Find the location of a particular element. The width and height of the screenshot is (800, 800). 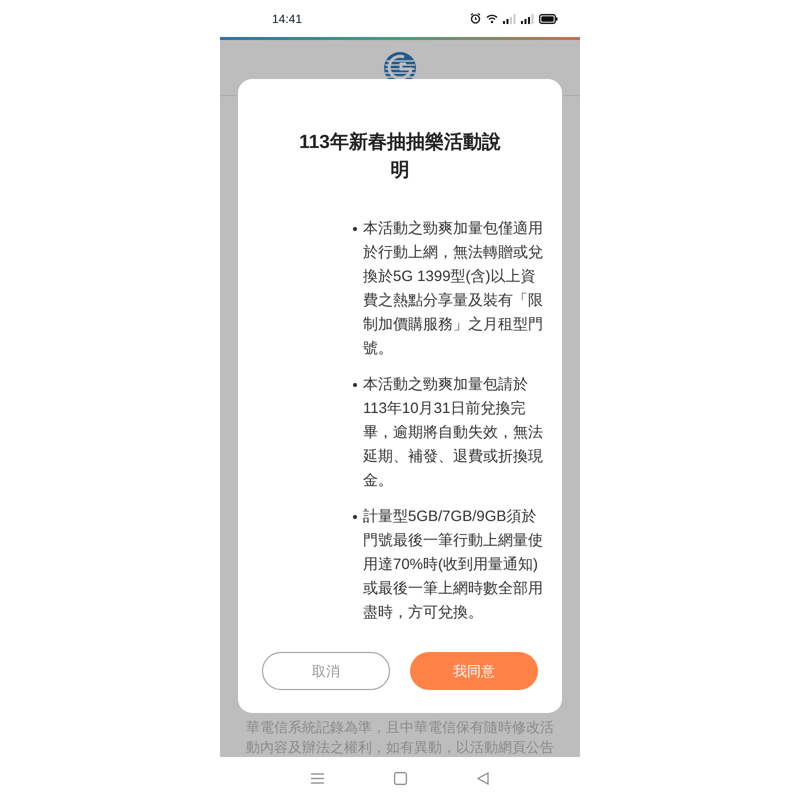

rule-text: 本活動之勁爽加量包僅適用於行動上網，無法轉贈或兌換於5G 1399型(含)以上資費之熱點分享量及裝有「限制加價購服務」之月租型門號。 is located at coordinates (453, 289).